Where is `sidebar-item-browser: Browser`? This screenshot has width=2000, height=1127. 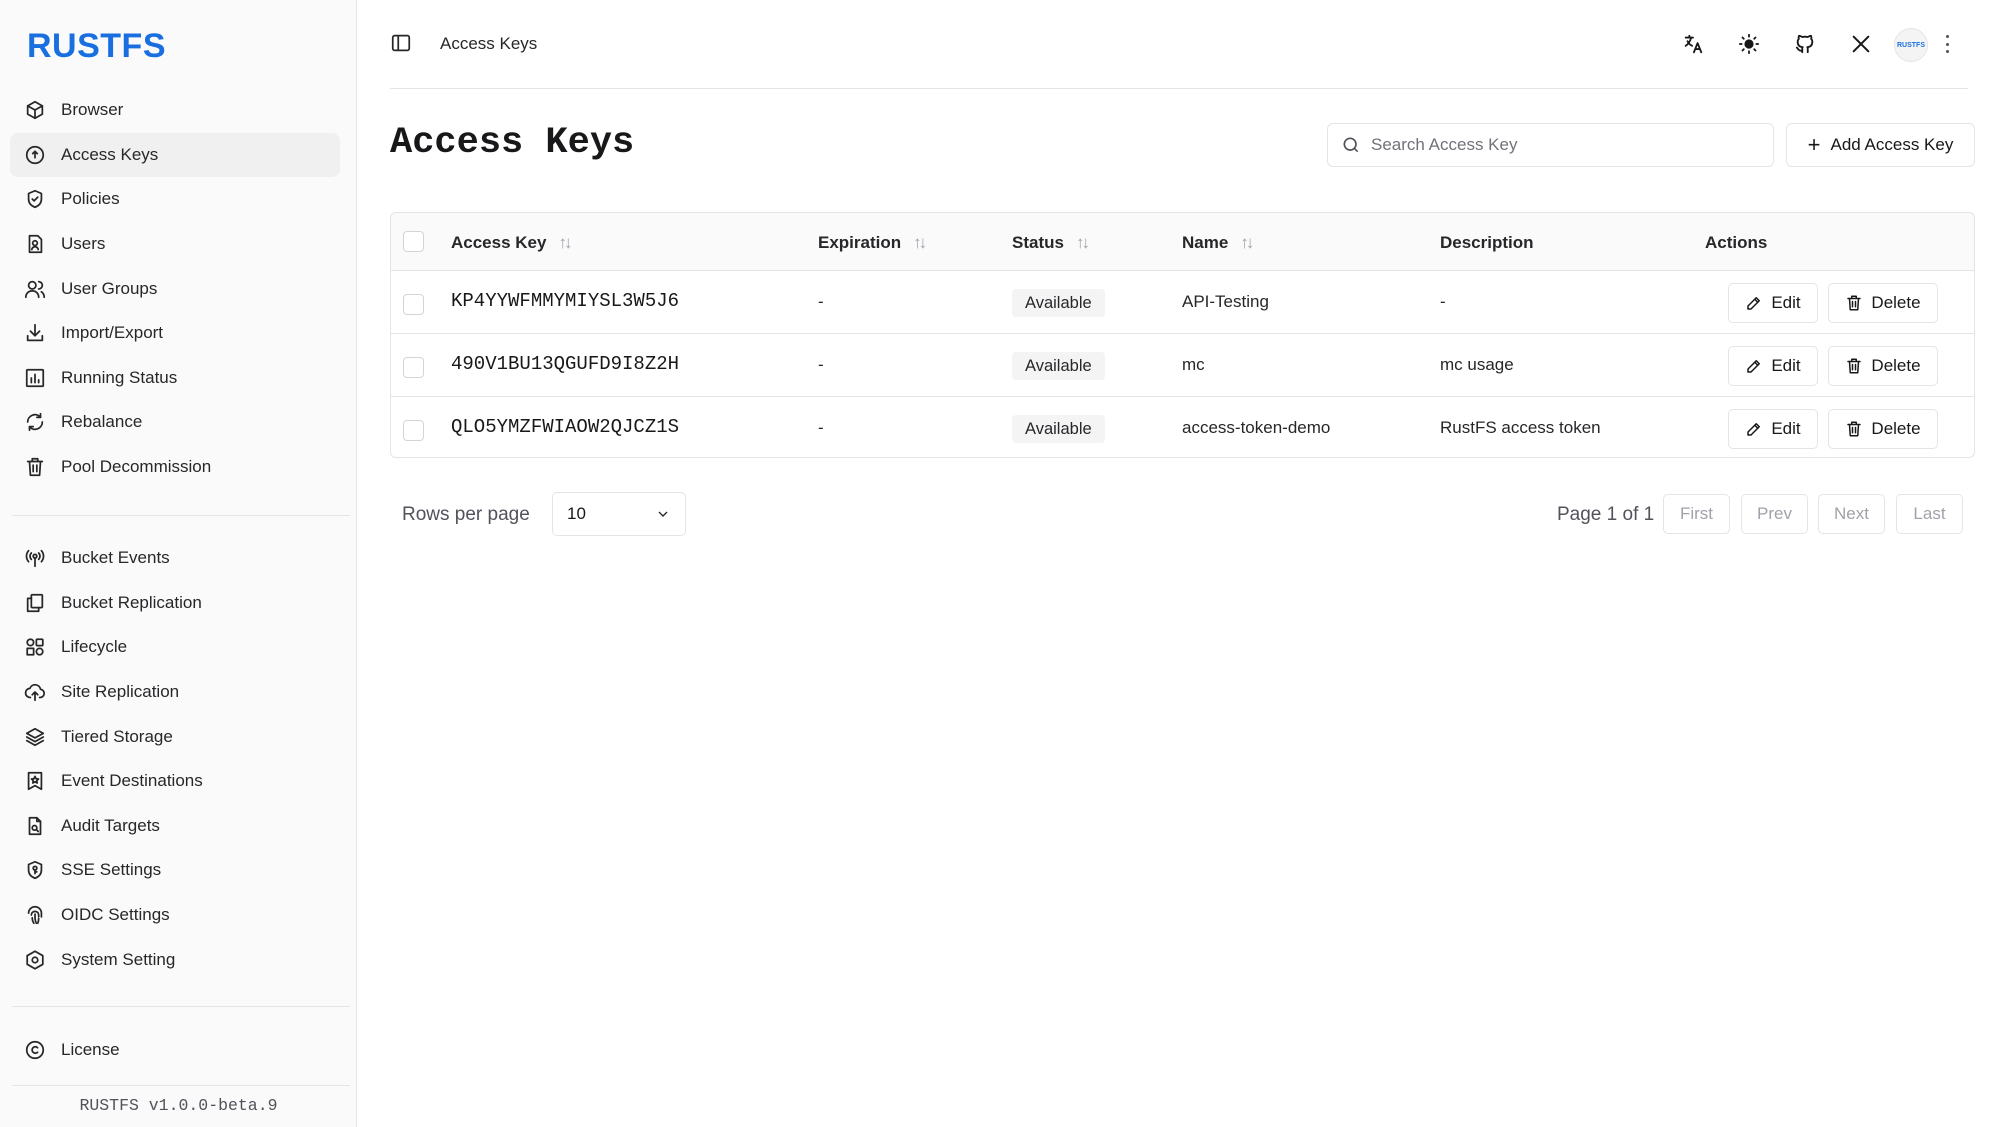 sidebar-item-browser: Browser is located at coordinates (175, 110).